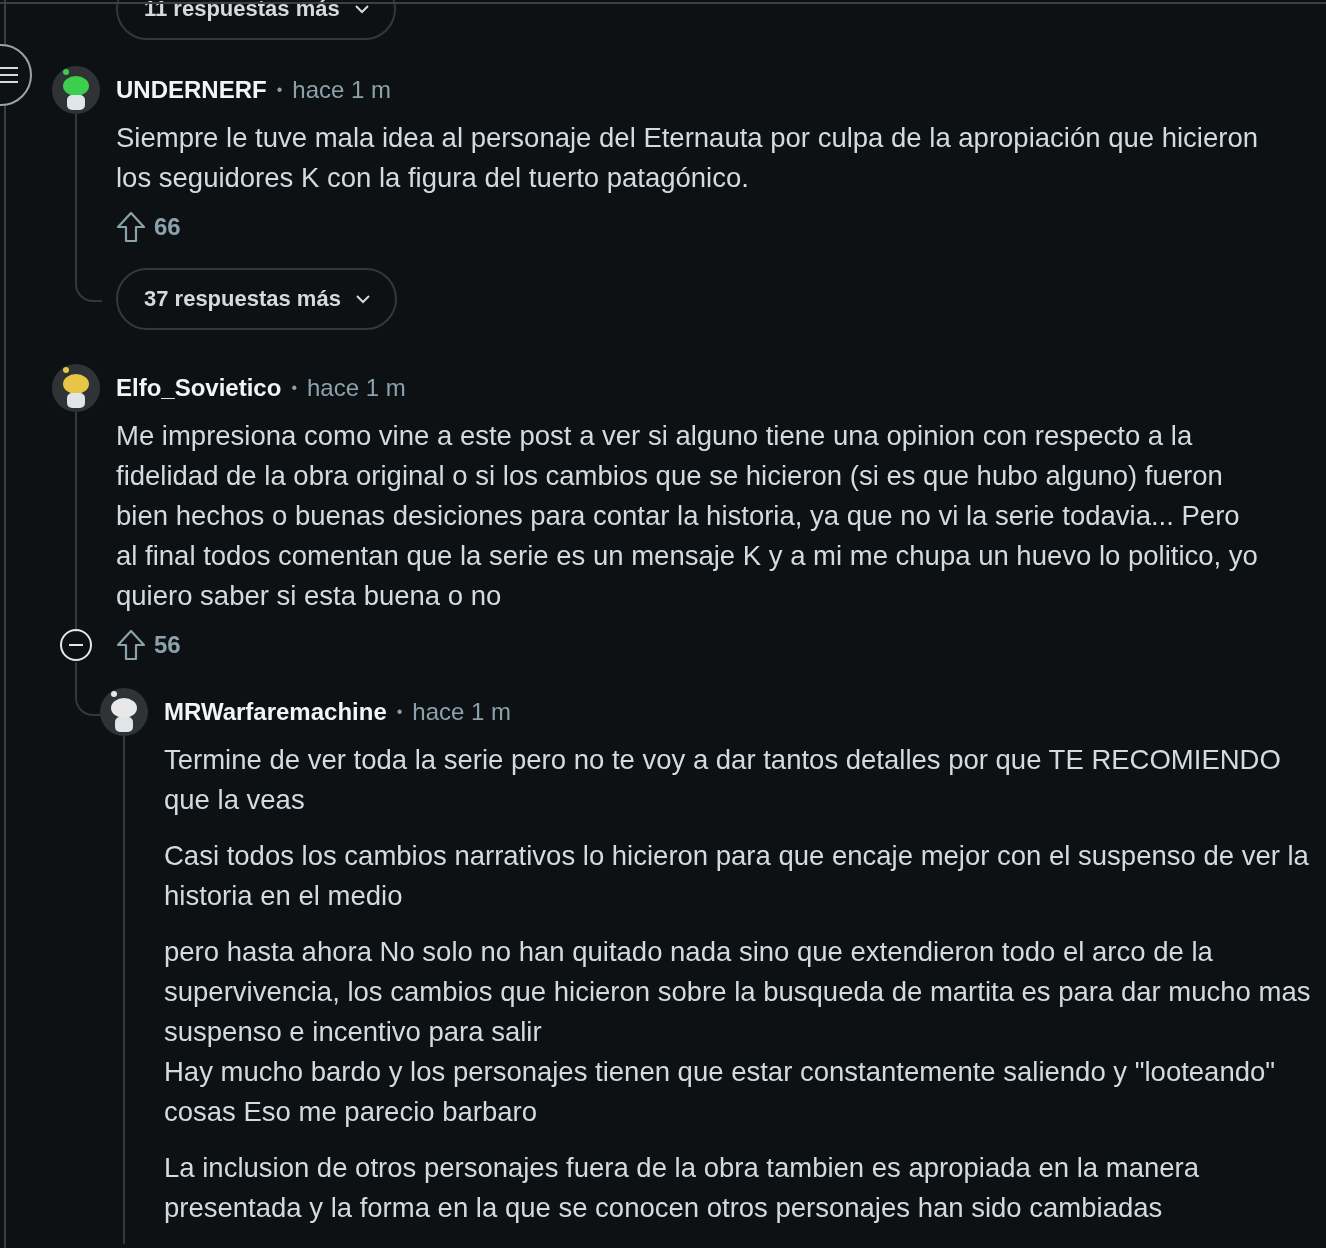  Describe the element at coordinates (738, 1032) in the screenshot. I see `comment-text: pero hasta ahora No solo no han quitado nada sino que extendieron todo el arco de la supervivencia, los cambios que hicieron sobre la busqueda de martita es para dar mucho mas suspenso e incentivo para salir Hay mucho bardo y los personajes tienen que estar constantemente saliendo y "looteando" cosas Eso me parecio barbaro` at that location.